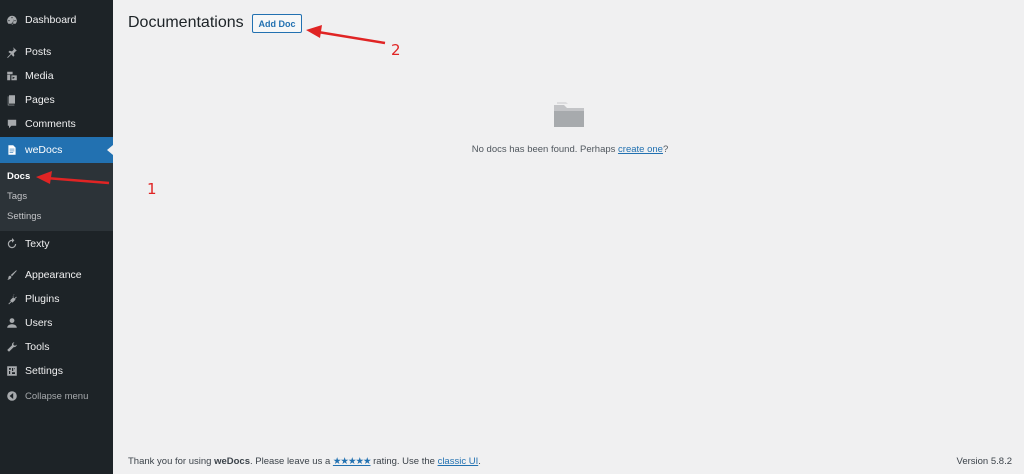 The image size is (1024, 474). What do you see at coordinates (12, 299) in the screenshot?
I see `plug-icon` at bounding box center [12, 299].